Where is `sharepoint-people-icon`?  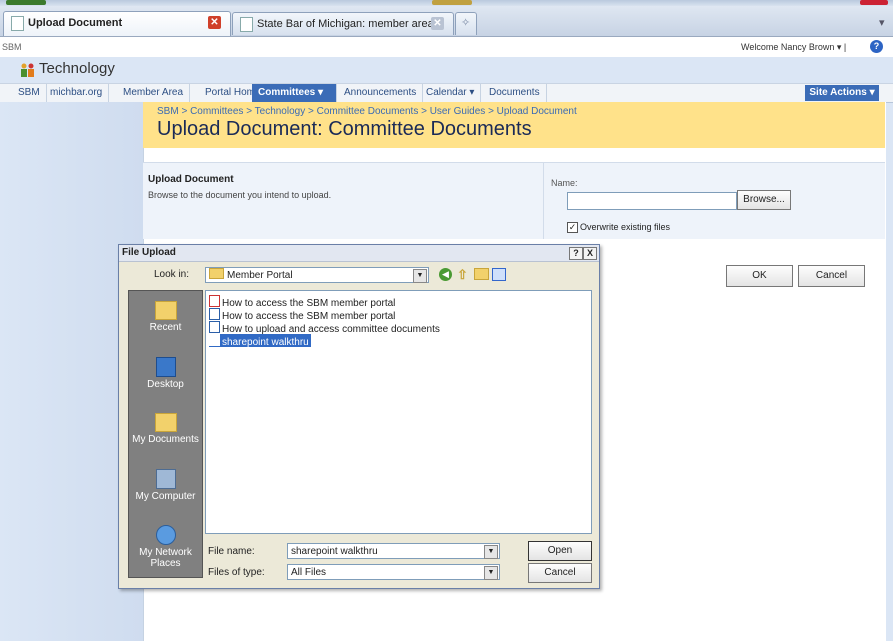
sharepoint-people-icon is located at coordinates (27, 70).